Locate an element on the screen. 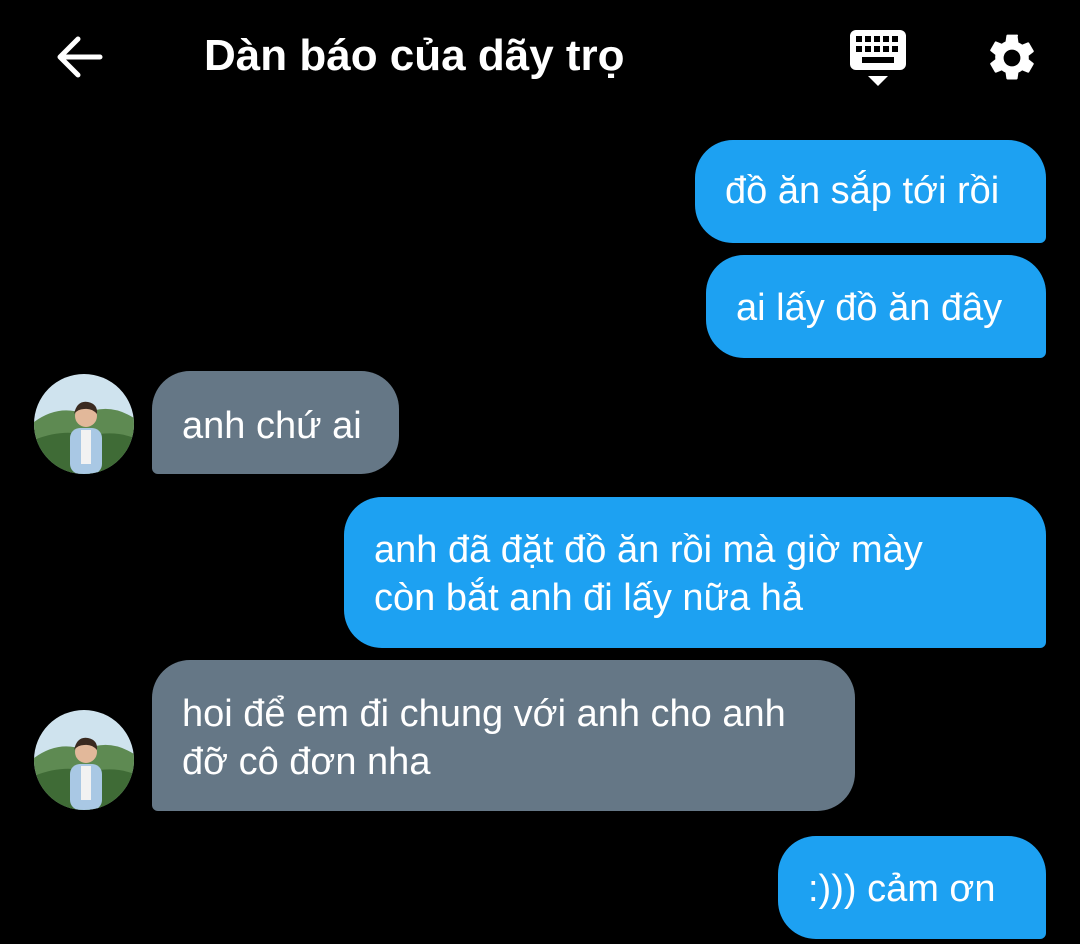 This screenshot has width=1080, height=944. message-text-line: anh đã đặt đồ ăn rồi mà giờ mày is located at coordinates (648, 550).